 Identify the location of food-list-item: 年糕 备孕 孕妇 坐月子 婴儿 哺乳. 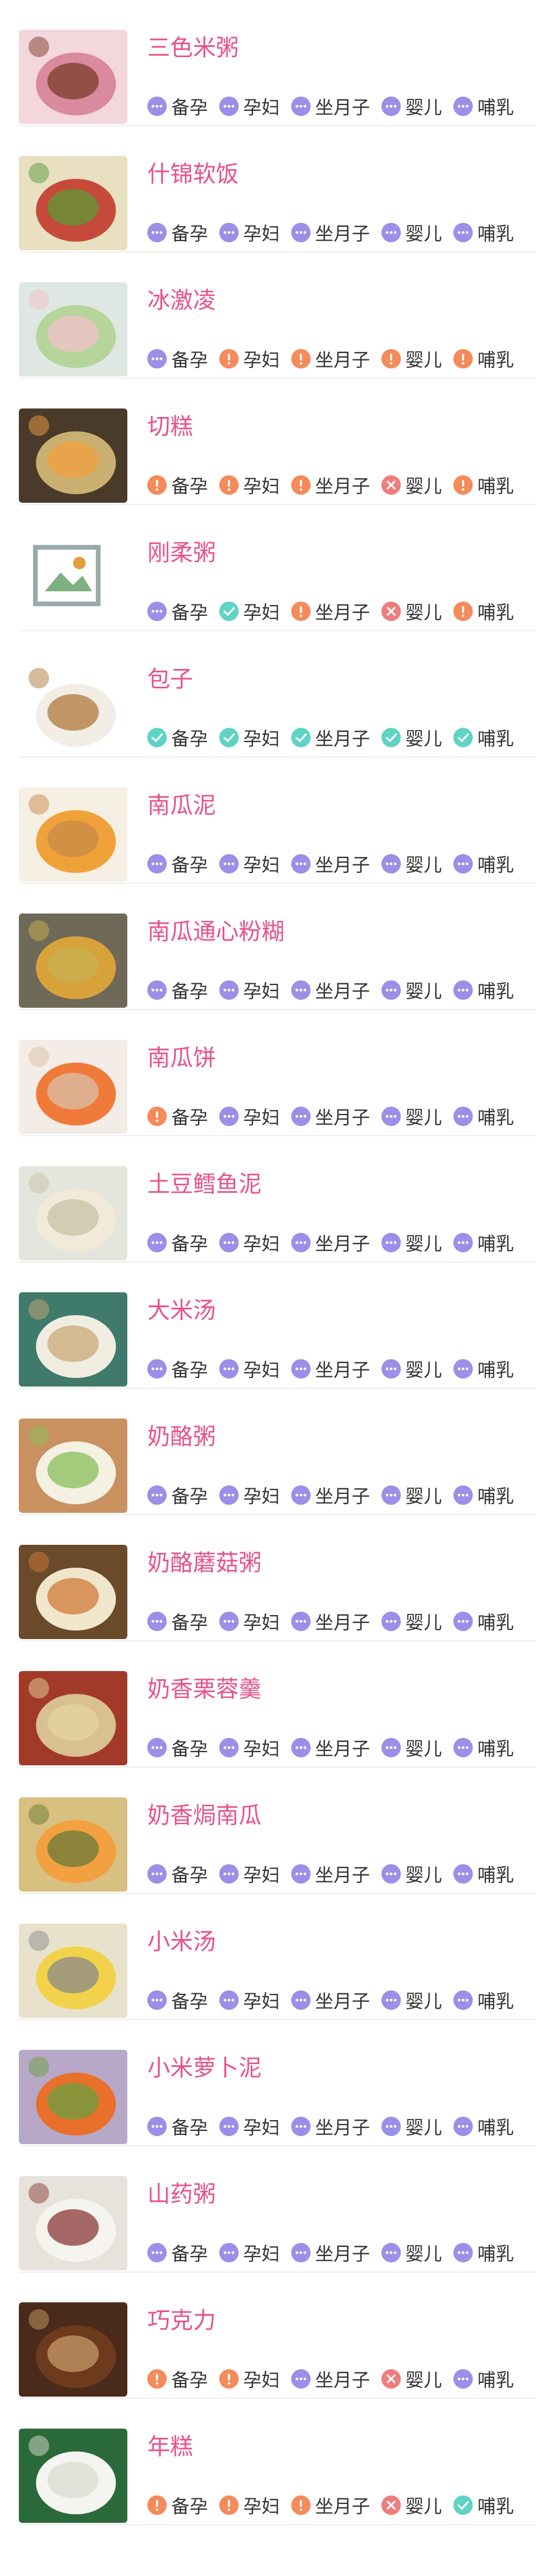
(277, 2462).